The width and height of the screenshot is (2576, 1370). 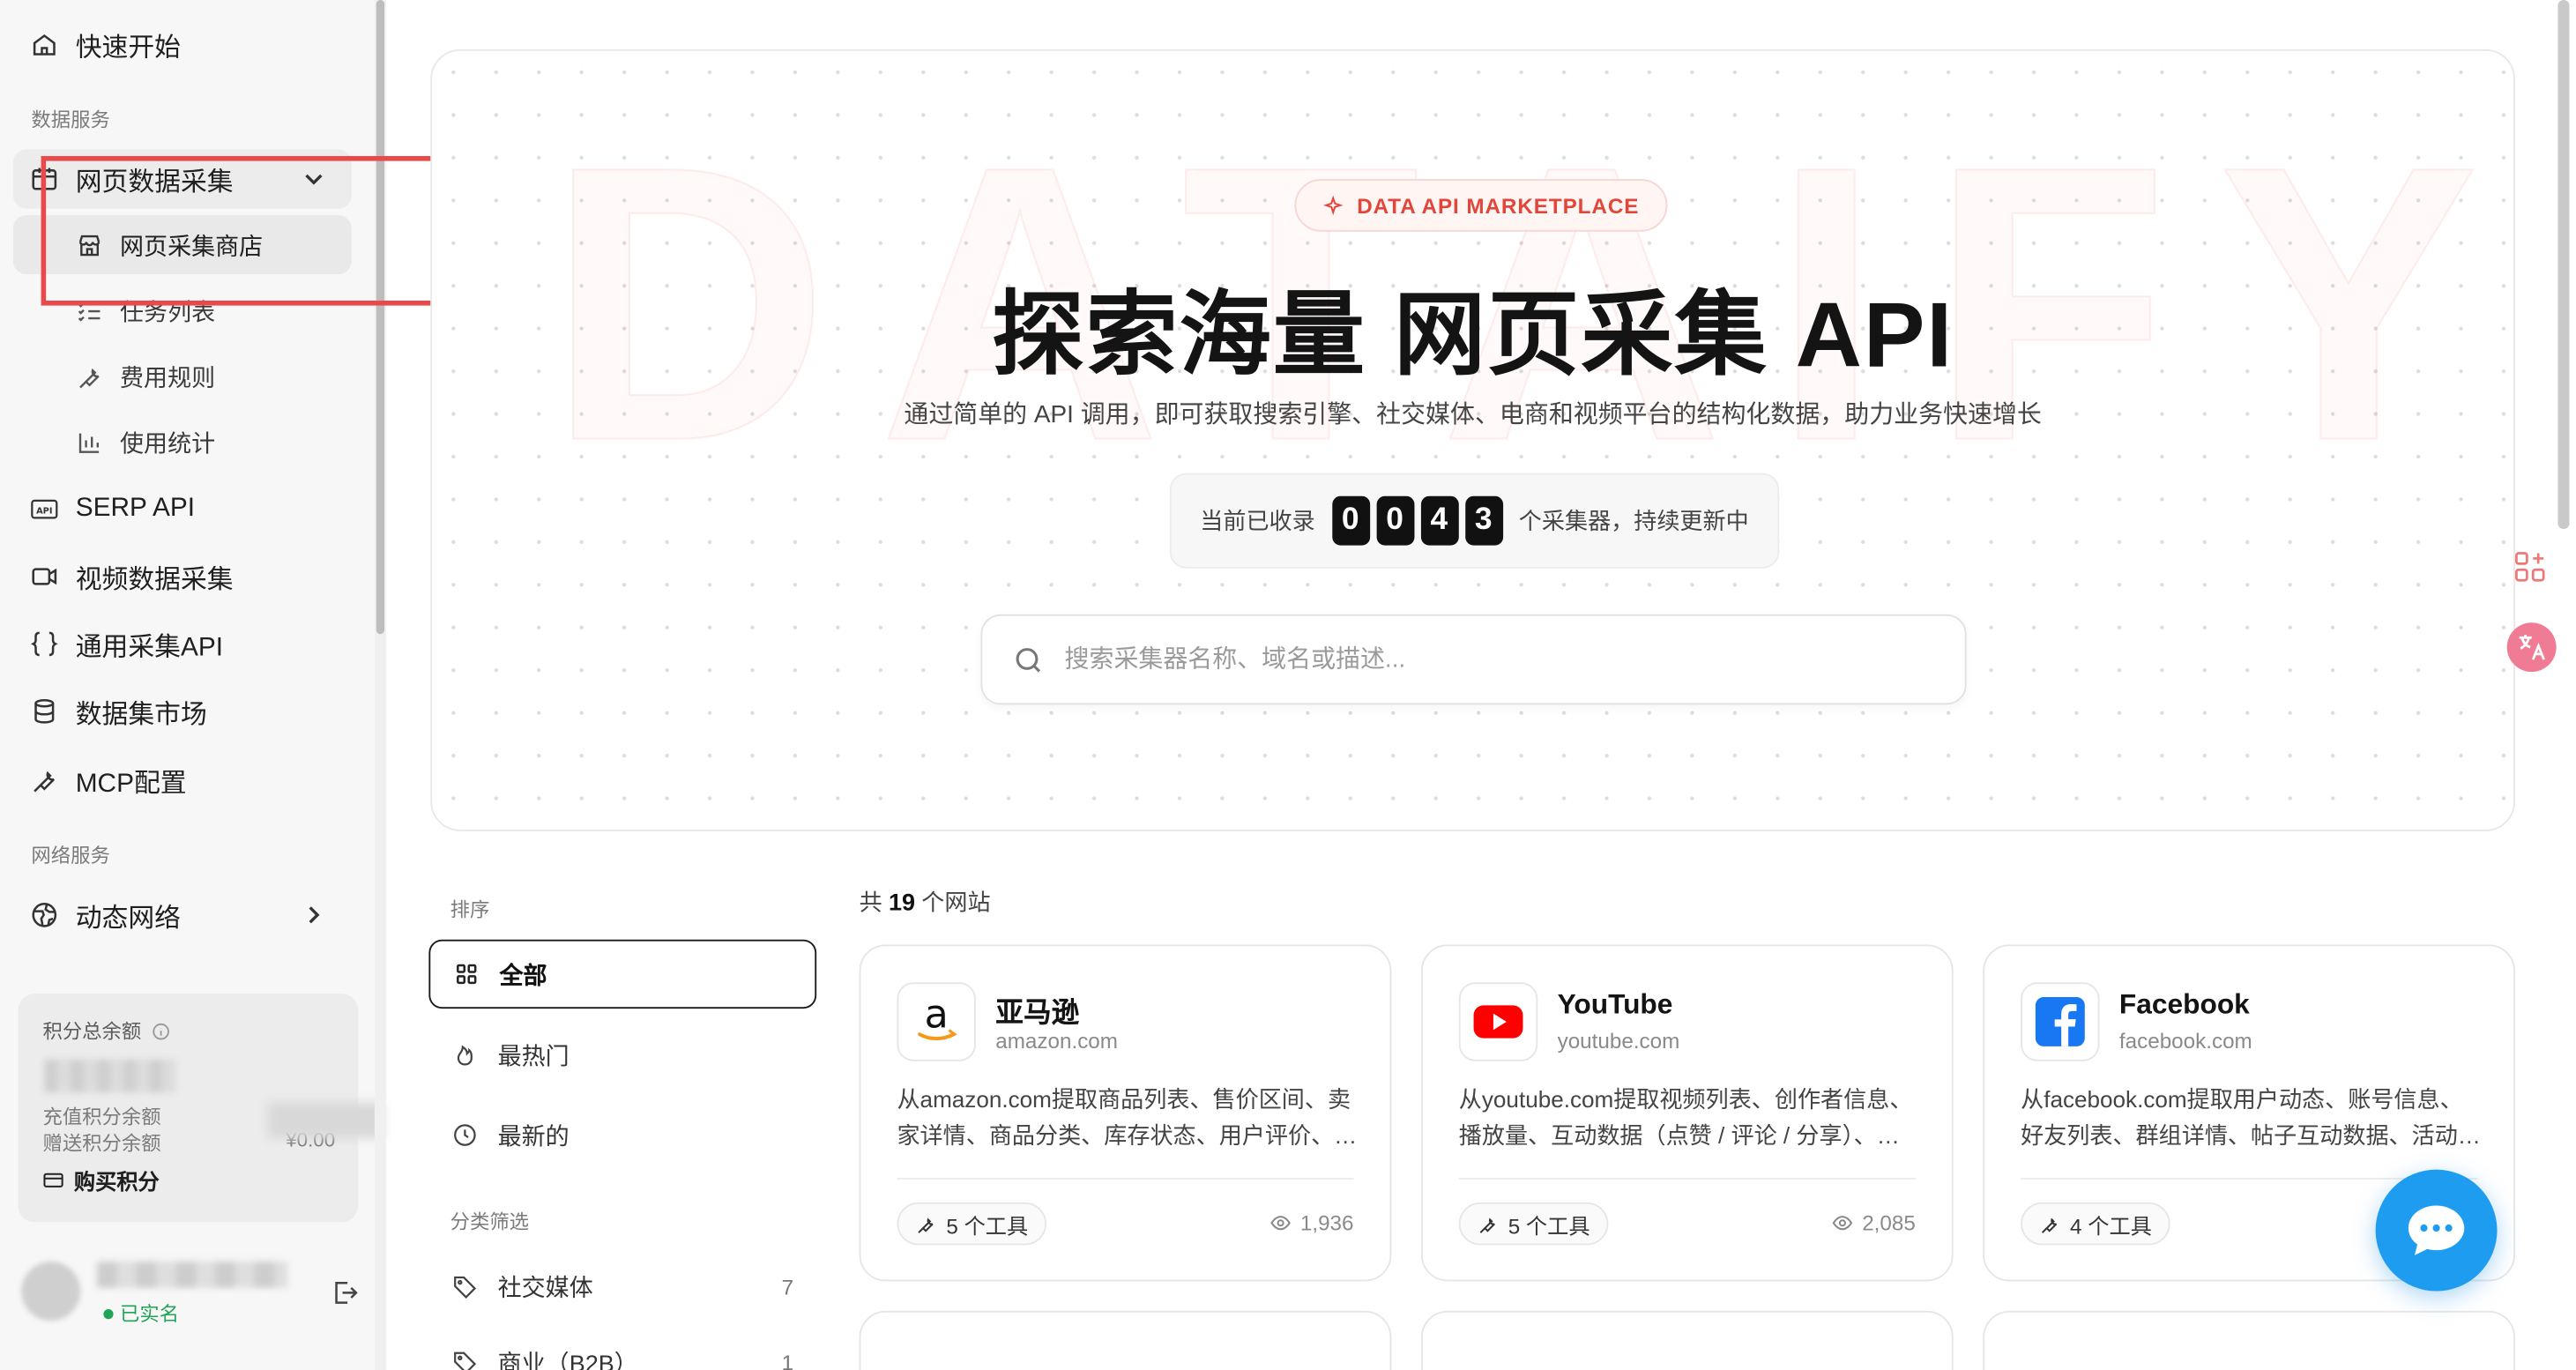 I want to click on category-label: 分类筛选, so click(x=490, y=1222).